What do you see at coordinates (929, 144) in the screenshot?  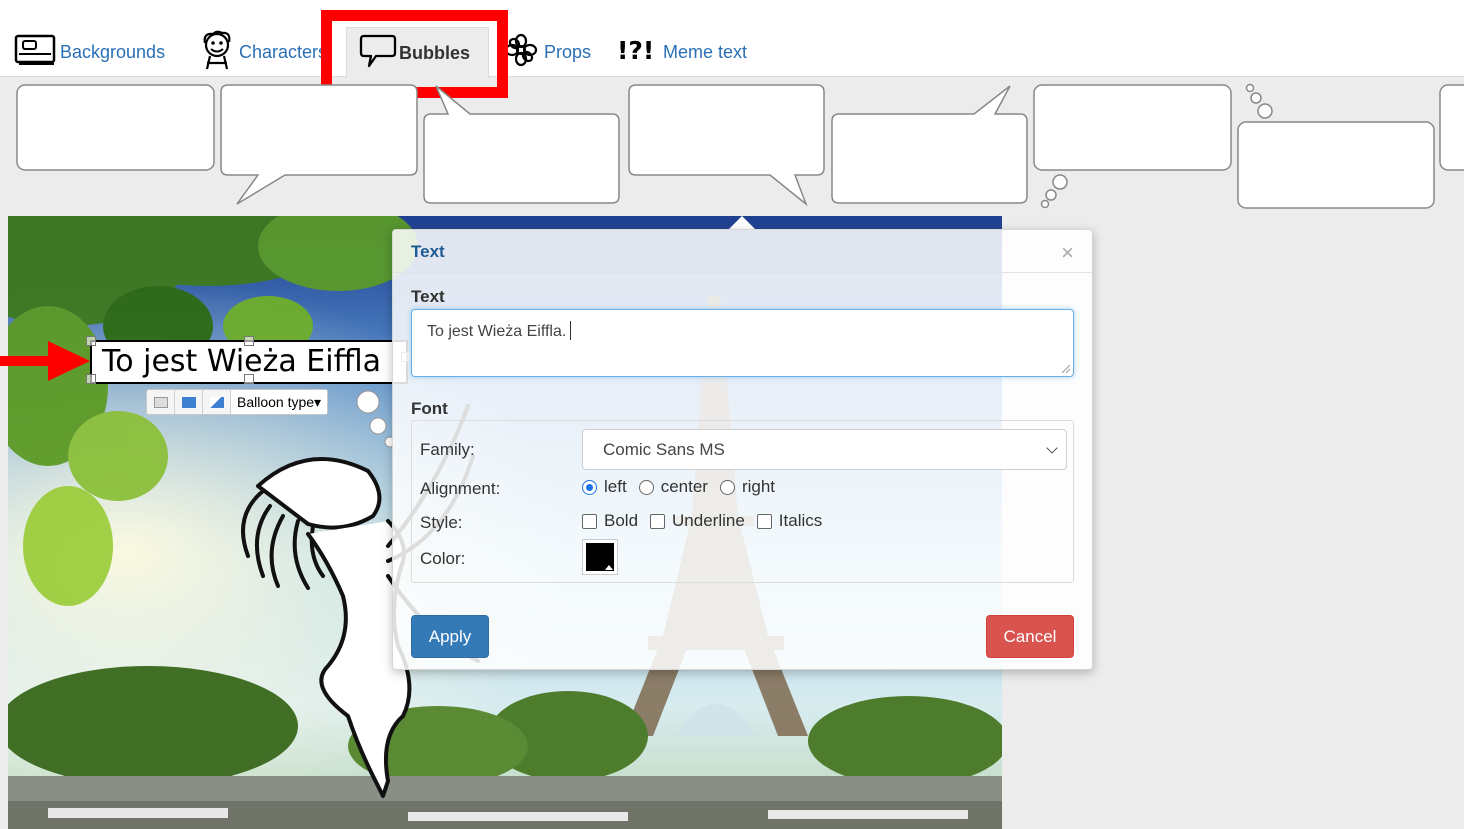 I see `bubble-speech-top-right` at bounding box center [929, 144].